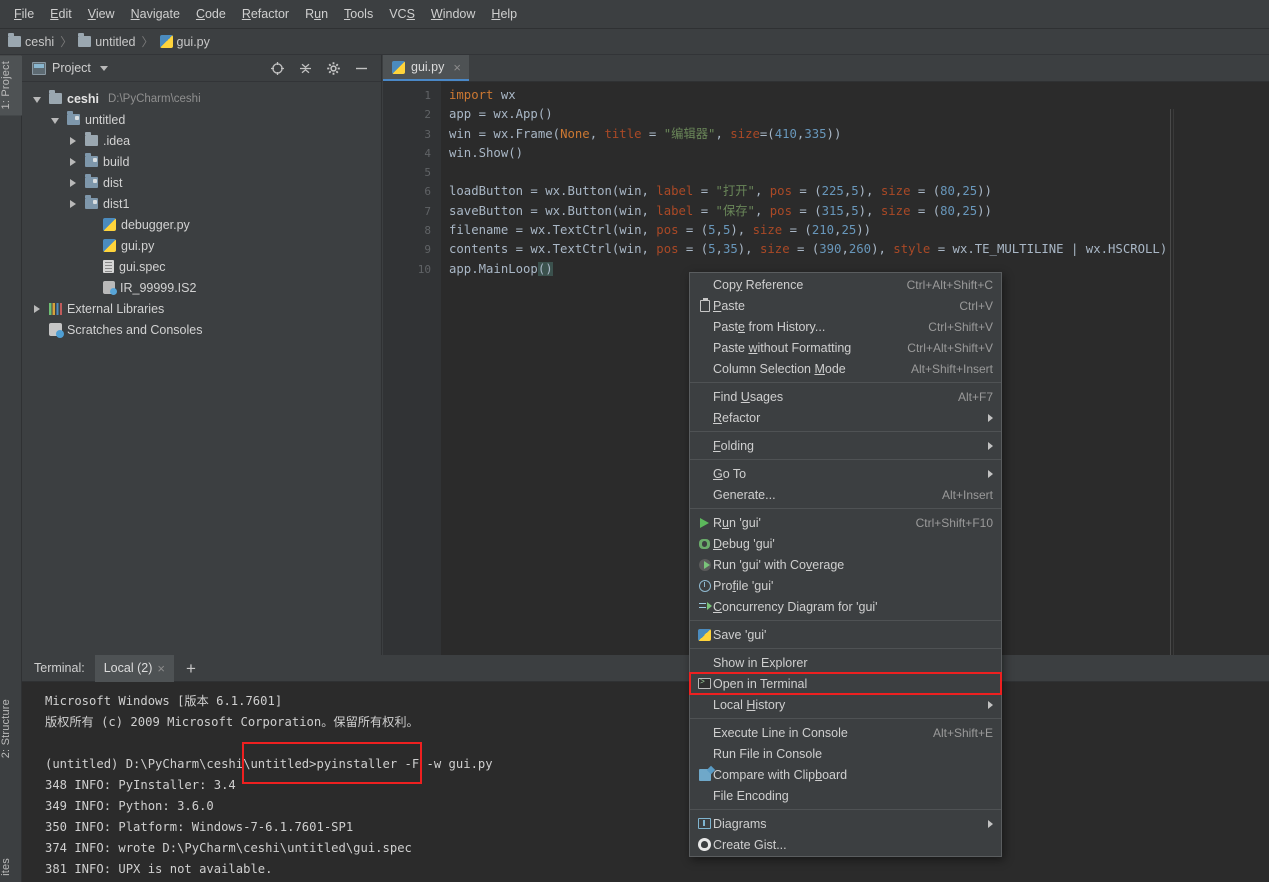 This screenshot has height=882, width=1269. Describe the element at coordinates (11, 85) in the screenshot. I see `sidebar-item-project: 1: Project` at that location.